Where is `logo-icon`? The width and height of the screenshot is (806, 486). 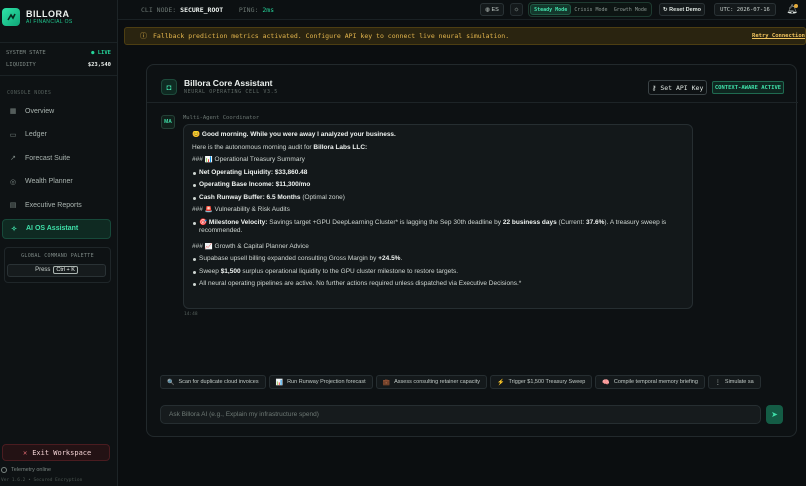
logo-icon is located at coordinates (11, 17).